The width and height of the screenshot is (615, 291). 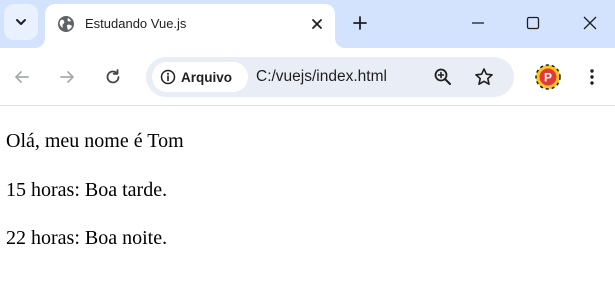 What do you see at coordinates (321, 77) in the screenshot?
I see `url-text: C:/vuejs/index.html` at bounding box center [321, 77].